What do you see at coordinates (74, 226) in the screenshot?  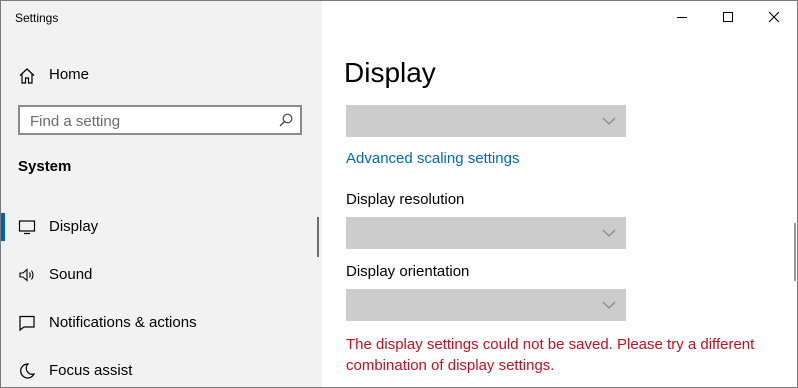 I see `sidebar-item-label: Display` at bounding box center [74, 226].